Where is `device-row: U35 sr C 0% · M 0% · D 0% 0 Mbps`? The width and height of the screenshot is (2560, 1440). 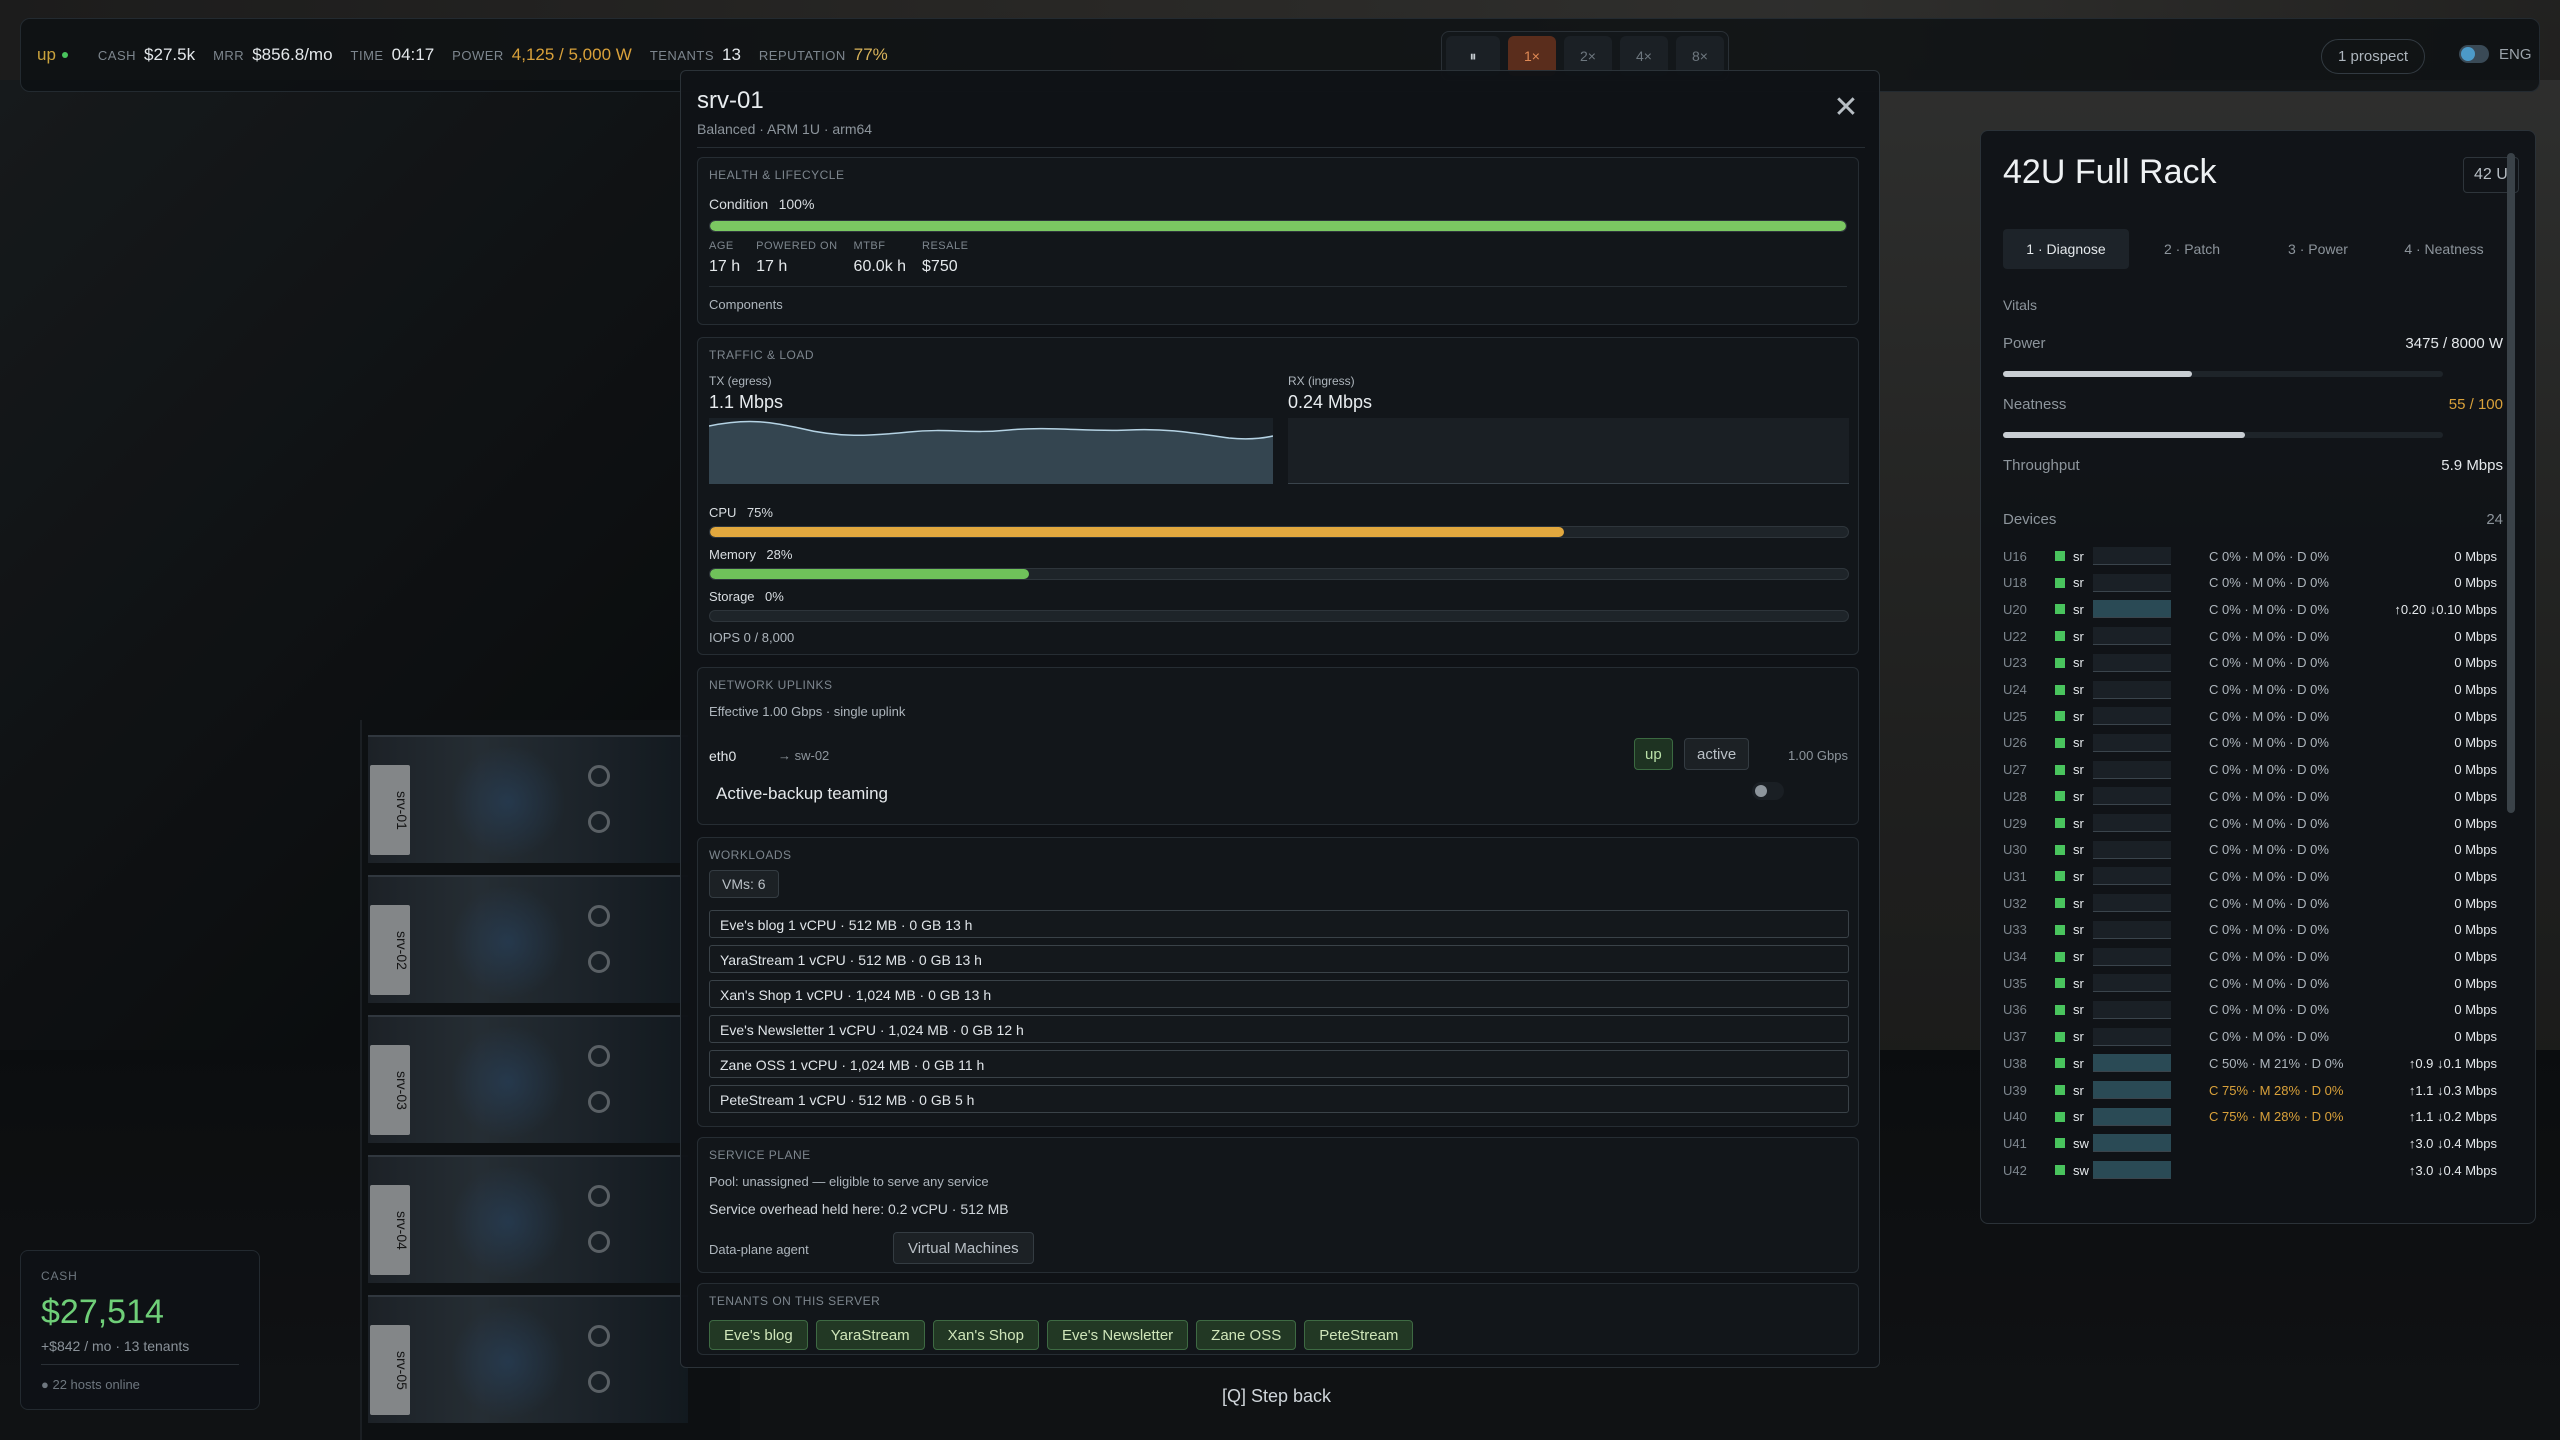
device-row: U35 sr C 0% · M 0% · D 0% 0 Mbps is located at coordinates (2255, 983).